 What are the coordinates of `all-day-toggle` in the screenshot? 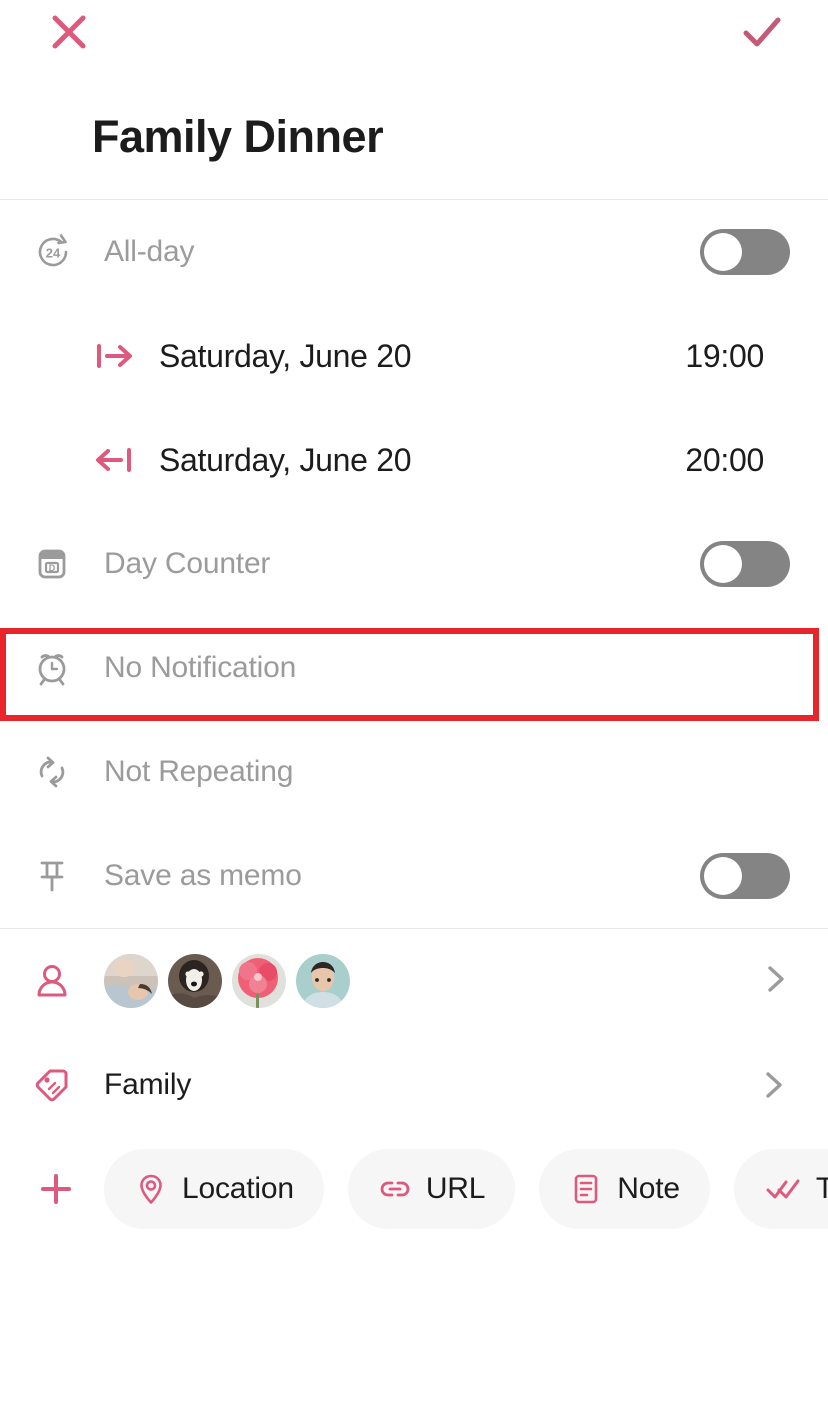 It's located at (745, 252).